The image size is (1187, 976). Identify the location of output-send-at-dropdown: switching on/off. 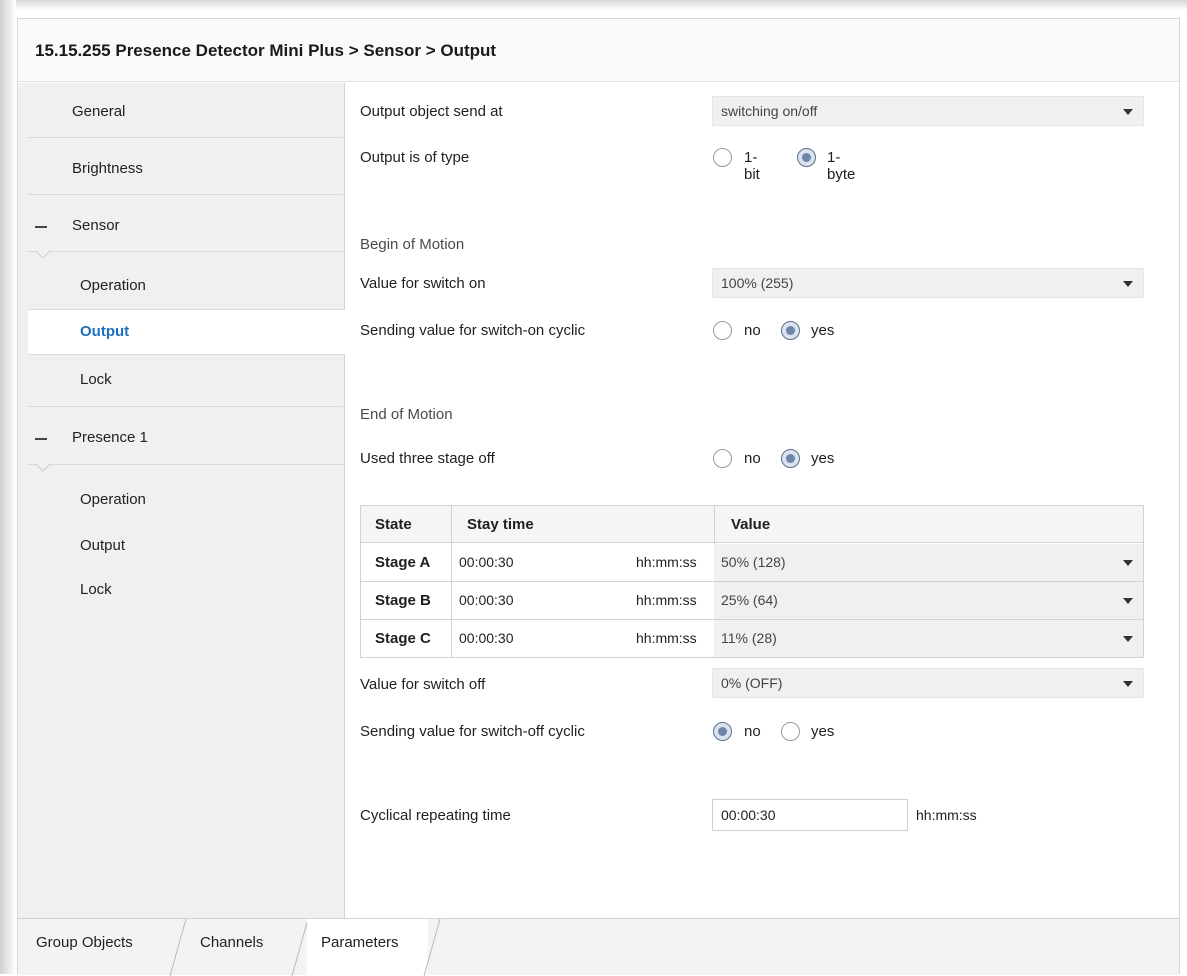
(928, 111).